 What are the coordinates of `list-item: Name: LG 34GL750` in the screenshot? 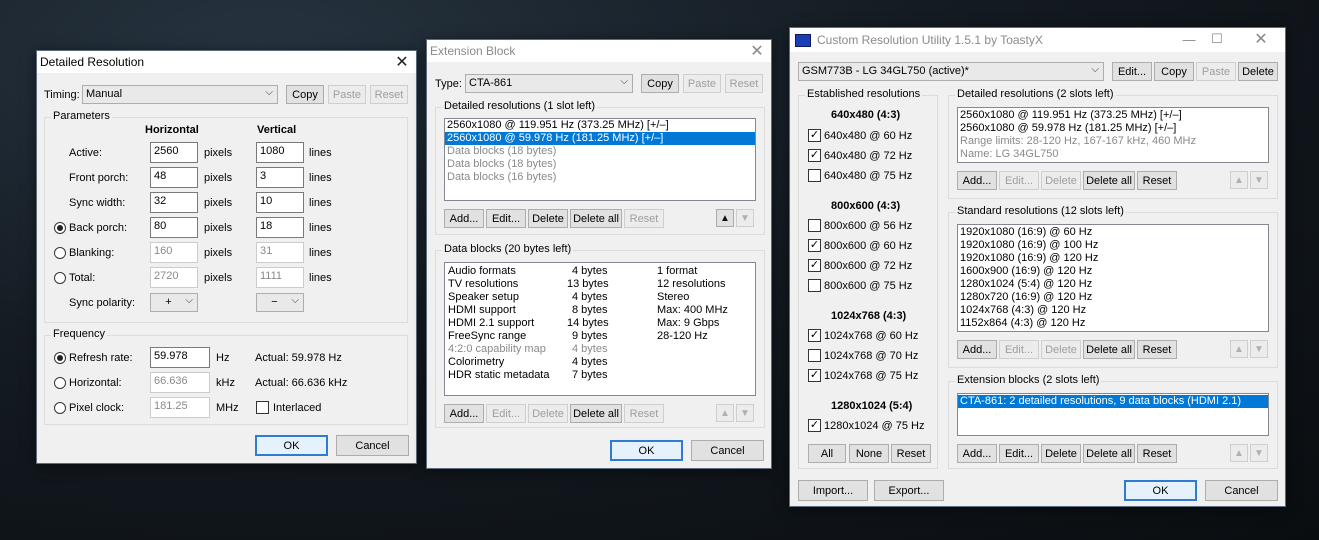 It's located at (1113, 154).